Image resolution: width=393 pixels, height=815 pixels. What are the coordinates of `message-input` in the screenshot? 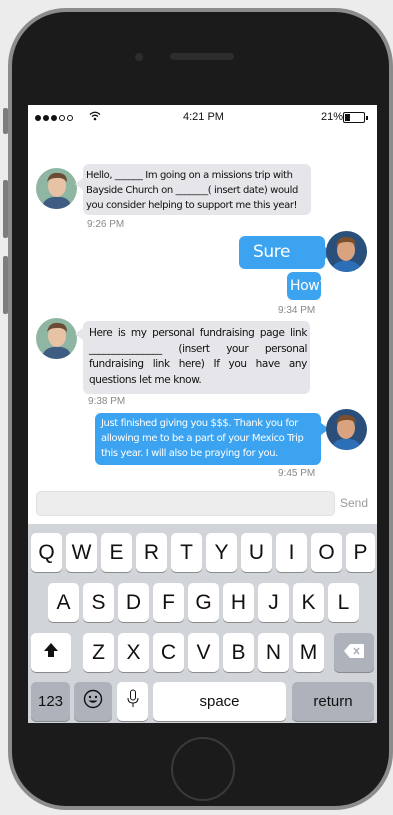 It's located at (185, 503).